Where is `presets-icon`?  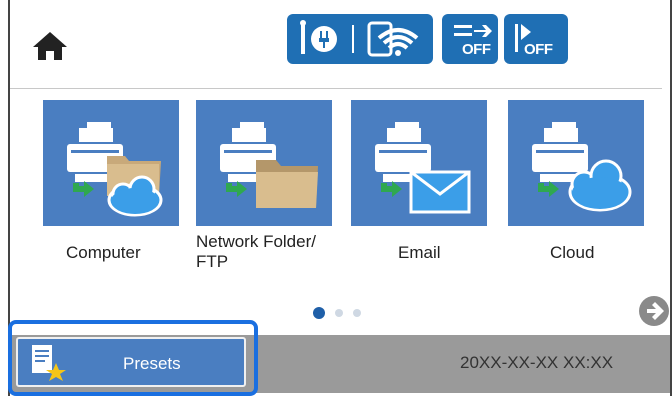
presets-icon is located at coordinates (49, 363).